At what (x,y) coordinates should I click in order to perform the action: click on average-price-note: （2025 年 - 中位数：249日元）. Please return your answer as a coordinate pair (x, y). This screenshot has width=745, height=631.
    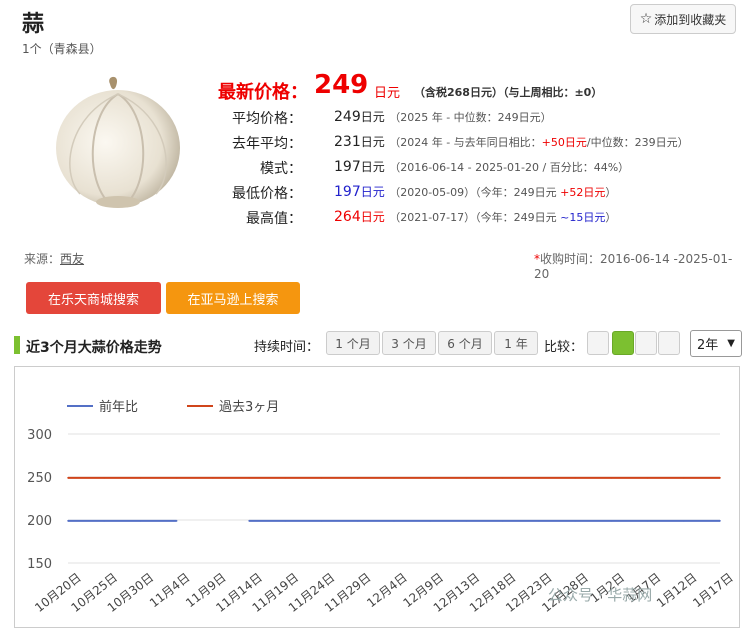
    Looking at the image, I should click on (470, 117).